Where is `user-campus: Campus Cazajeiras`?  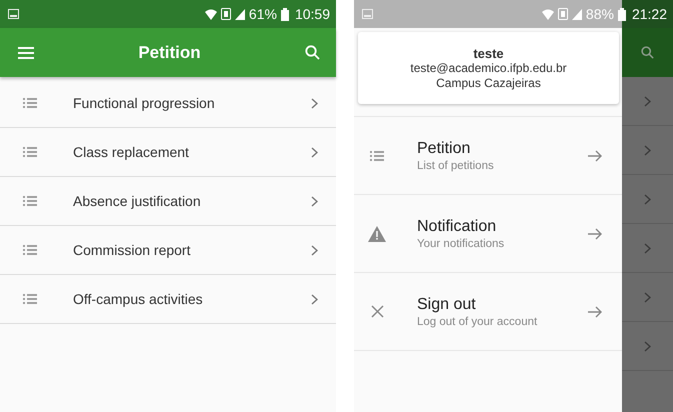 user-campus: Campus Cazajeiras is located at coordinates (488, 83).